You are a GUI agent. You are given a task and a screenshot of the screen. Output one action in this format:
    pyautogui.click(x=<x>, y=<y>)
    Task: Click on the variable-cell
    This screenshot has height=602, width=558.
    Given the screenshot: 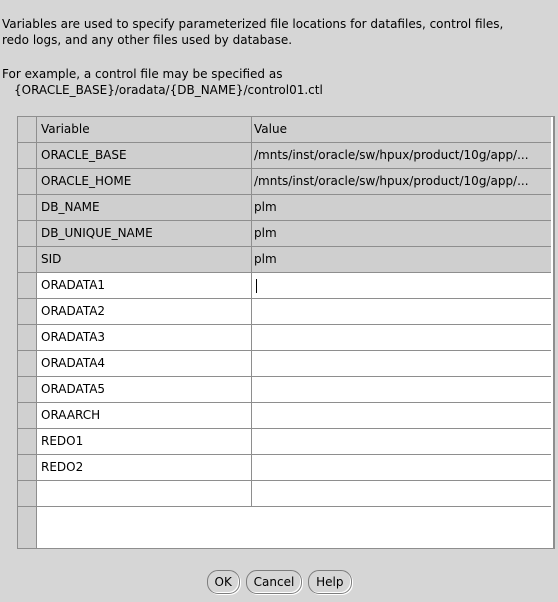 What is the action you would take?
    pyautogui.click(x=144, y=494)
    